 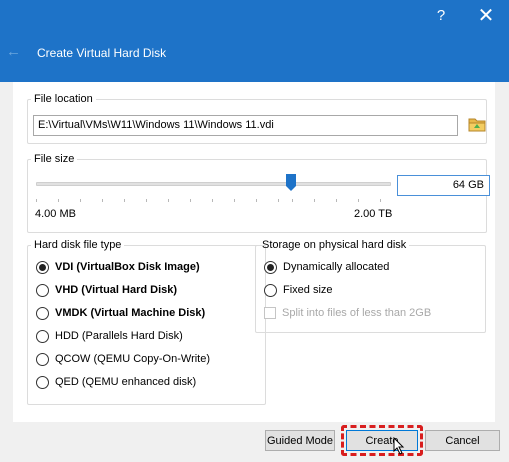 What do you see at coordinates (42, 313) in the screenshot?
I see `vmdk-radio` at bounding box center [42, 313].